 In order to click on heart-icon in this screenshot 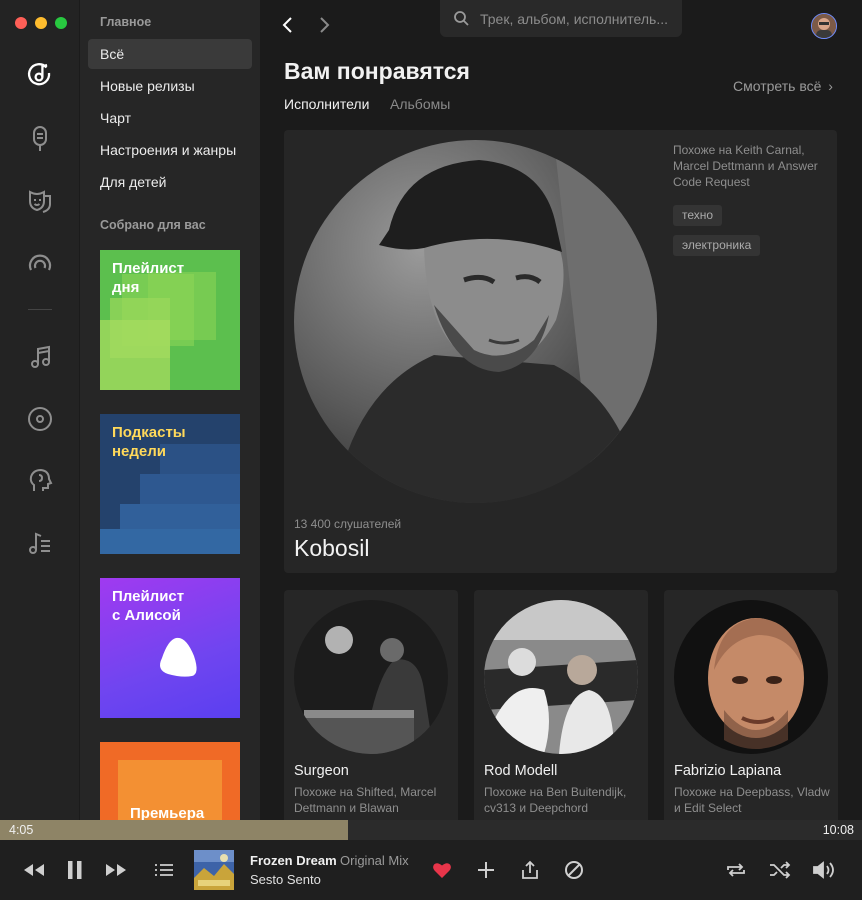, I will do `click(442, 870)`.